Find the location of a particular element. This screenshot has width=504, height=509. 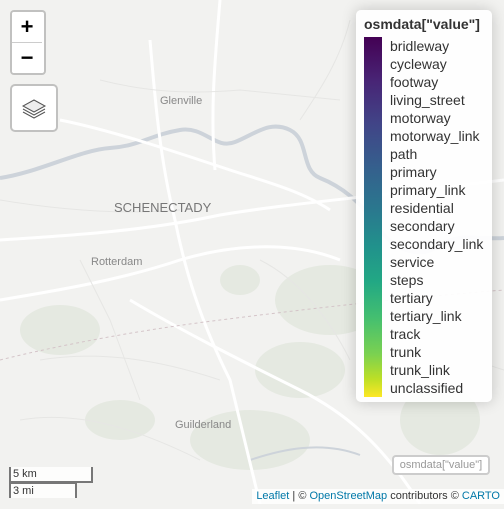

legend-item: service is located at coordinates (412, 262).